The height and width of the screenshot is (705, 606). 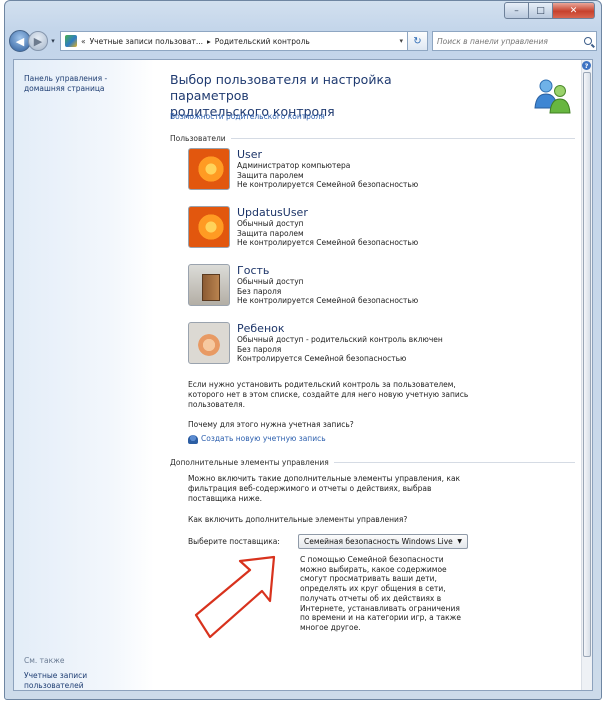 What do you see at coordinates (66, 78) in the screenshot?
I see `control-panel-home-line1: Панель управления -` at bounding box center [66, 78].